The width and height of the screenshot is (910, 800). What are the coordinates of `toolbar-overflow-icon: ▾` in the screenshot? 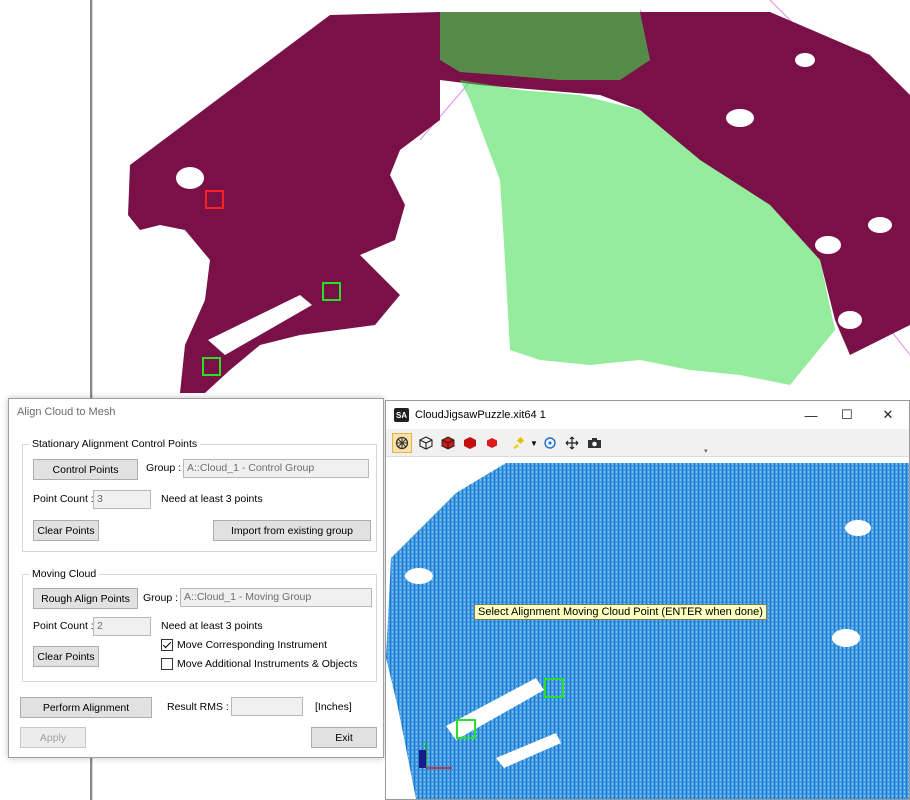 It's located at (706, 451).